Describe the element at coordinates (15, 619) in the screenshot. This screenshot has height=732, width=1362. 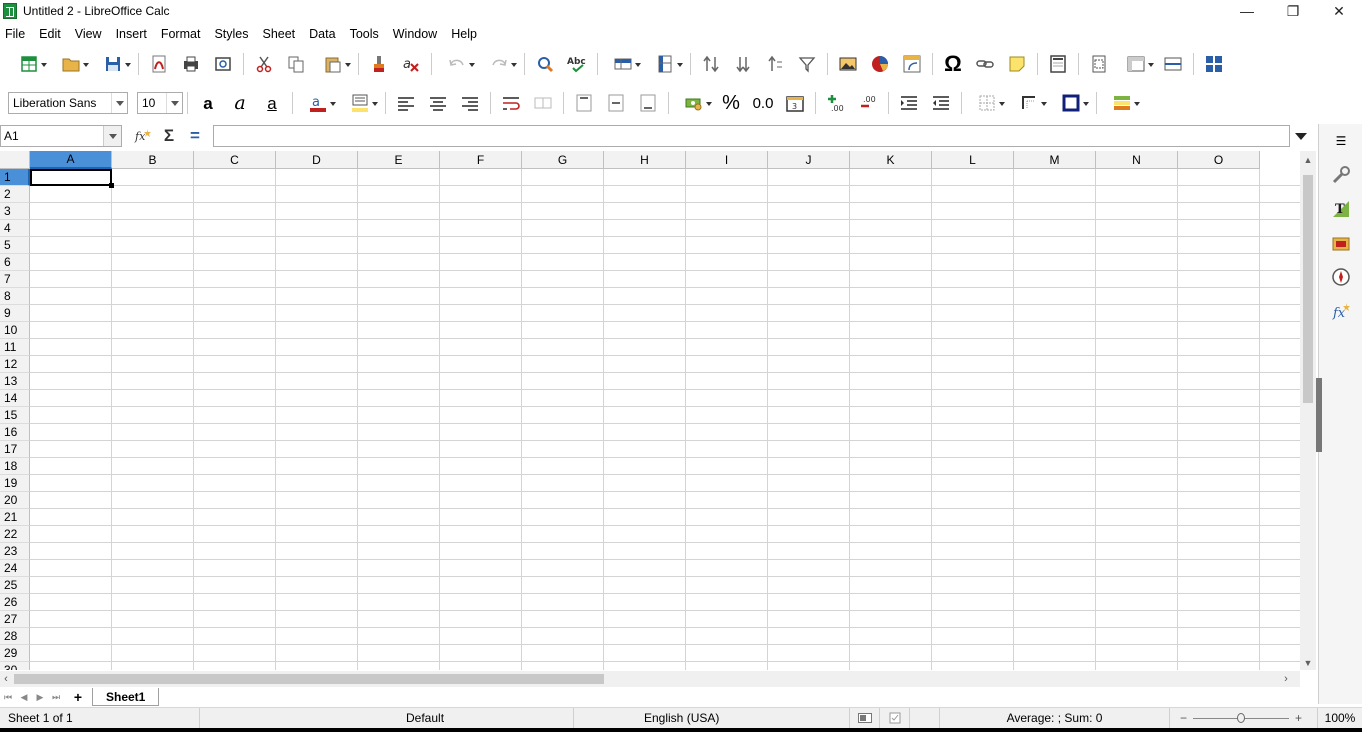
I see `row-header: 27` at that location.